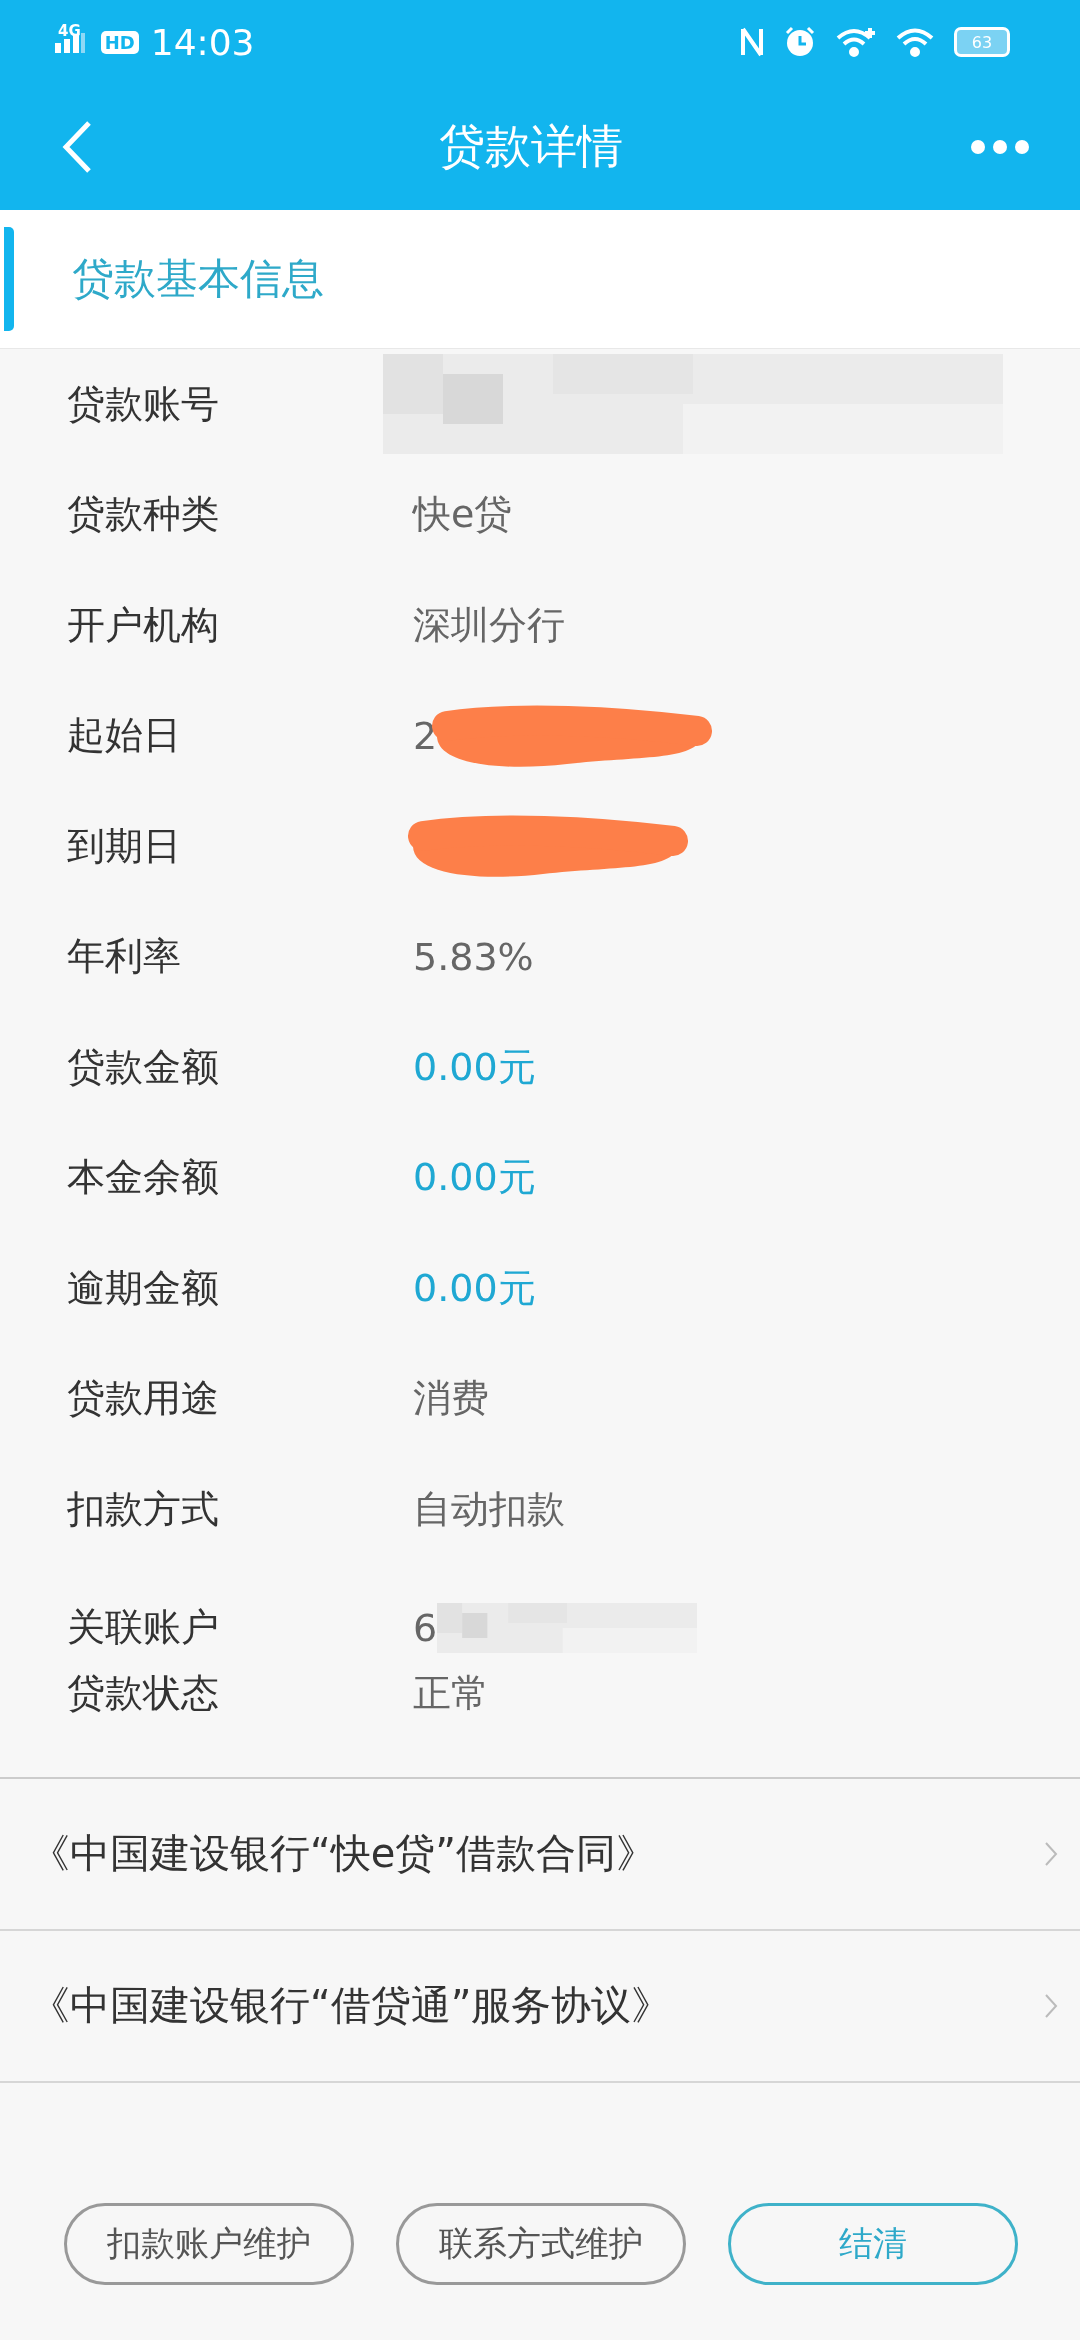 This screenshot has width=1080, height=2340. Describe the element at coordinates (451, 1693) in the screenshot. I see `field-value: 正常` at that location.